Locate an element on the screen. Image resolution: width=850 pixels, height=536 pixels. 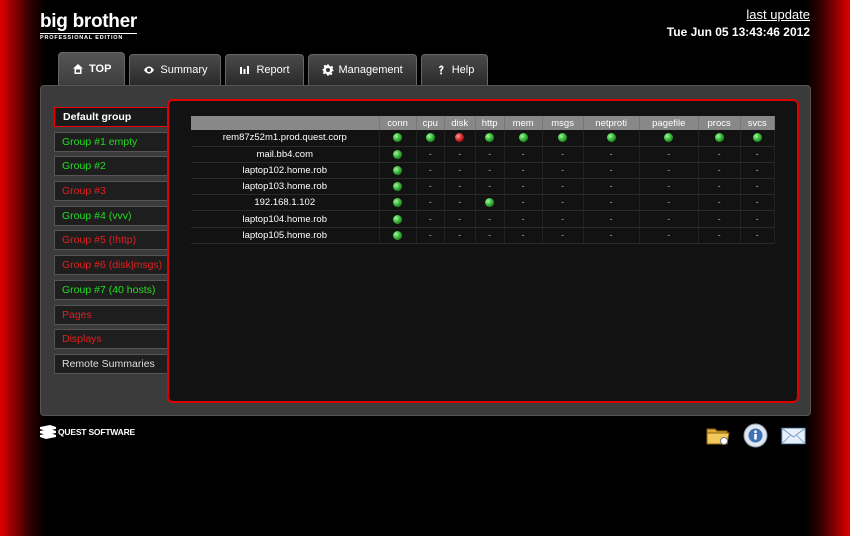
group-item-displays: Displays is located at coordinates (111, 339).